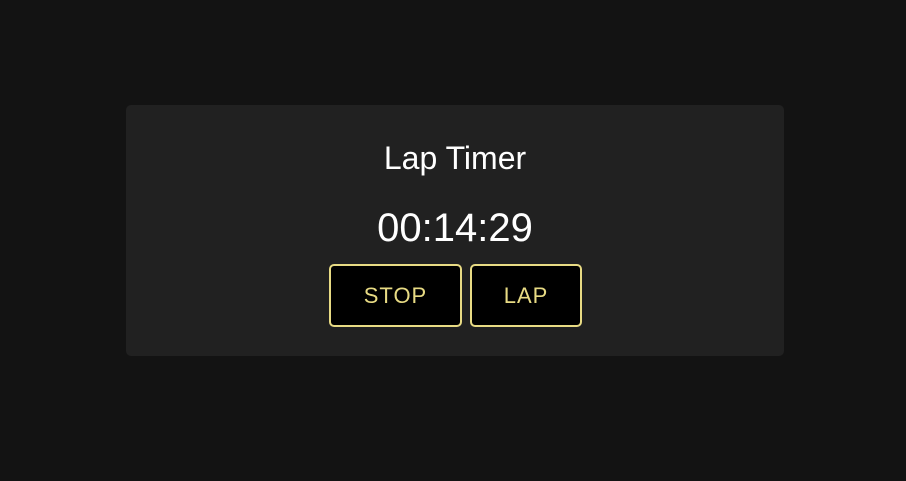 This screenshot has height=481, width=906. I want to click on lap-button: LAP, so click(526, 295).